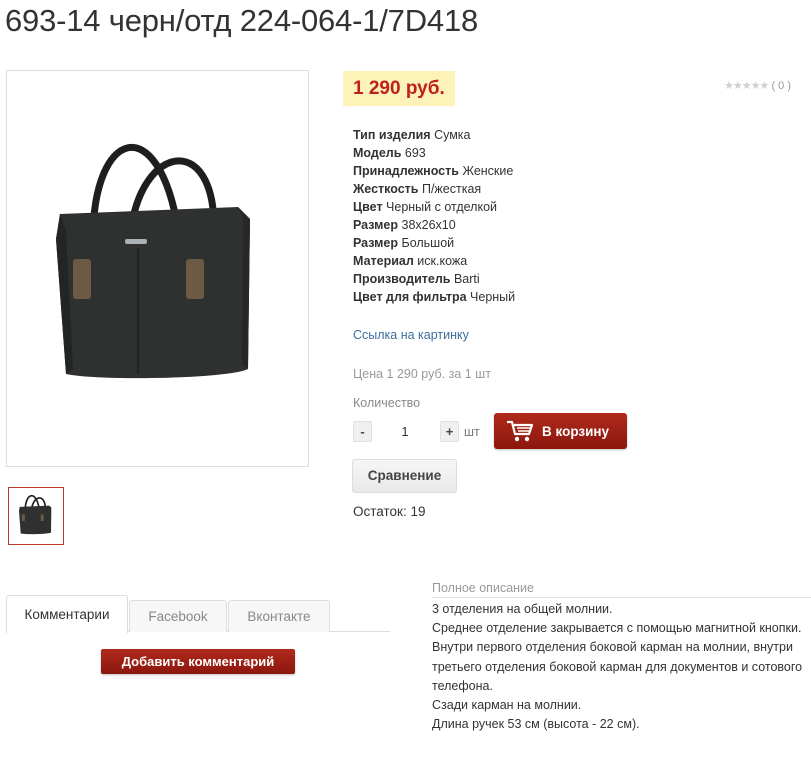 This screenshot has width=811, height=758. I want to click on handbag-thumbnail-image, so click(35, 514).